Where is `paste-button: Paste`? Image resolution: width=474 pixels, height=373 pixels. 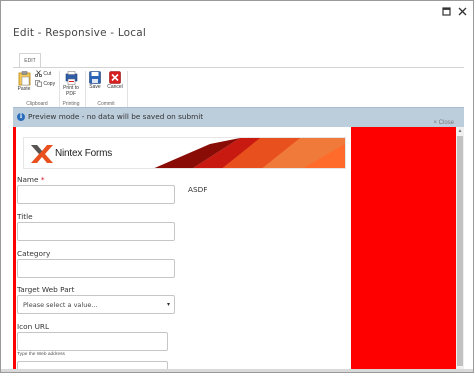 paste-button: Paste is located at coordinates (24, 81).